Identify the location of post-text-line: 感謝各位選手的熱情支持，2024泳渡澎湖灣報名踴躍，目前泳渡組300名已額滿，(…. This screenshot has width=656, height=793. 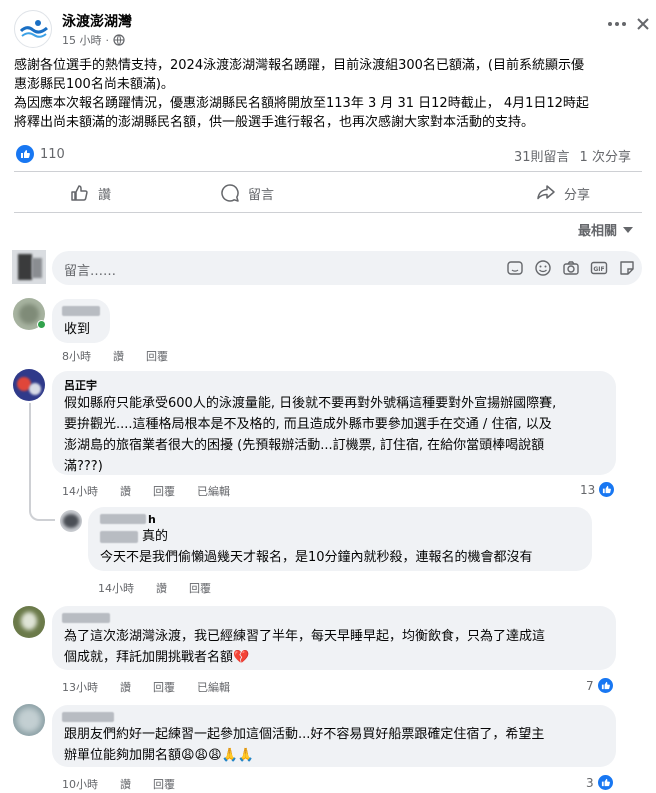
(299, 65).